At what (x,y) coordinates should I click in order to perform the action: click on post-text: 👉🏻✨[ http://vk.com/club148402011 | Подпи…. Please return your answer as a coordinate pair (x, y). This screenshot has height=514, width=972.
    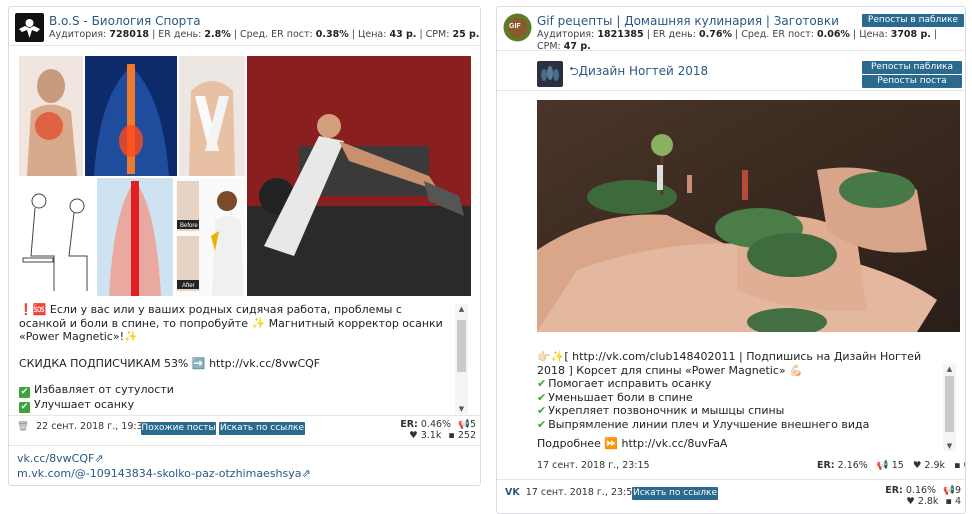
    Looking at the image, I should click on (729, 400).